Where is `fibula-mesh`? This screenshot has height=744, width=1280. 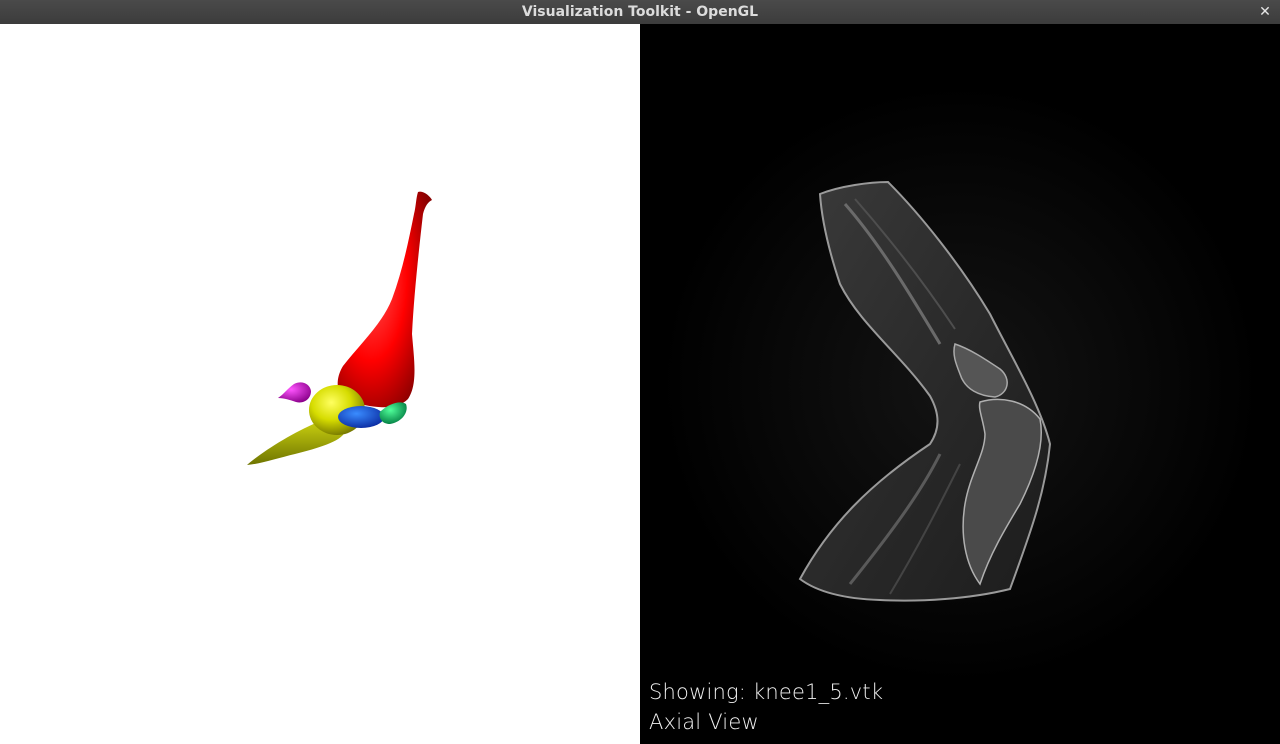
fibula-mesh is located at coordinates (294, 392).